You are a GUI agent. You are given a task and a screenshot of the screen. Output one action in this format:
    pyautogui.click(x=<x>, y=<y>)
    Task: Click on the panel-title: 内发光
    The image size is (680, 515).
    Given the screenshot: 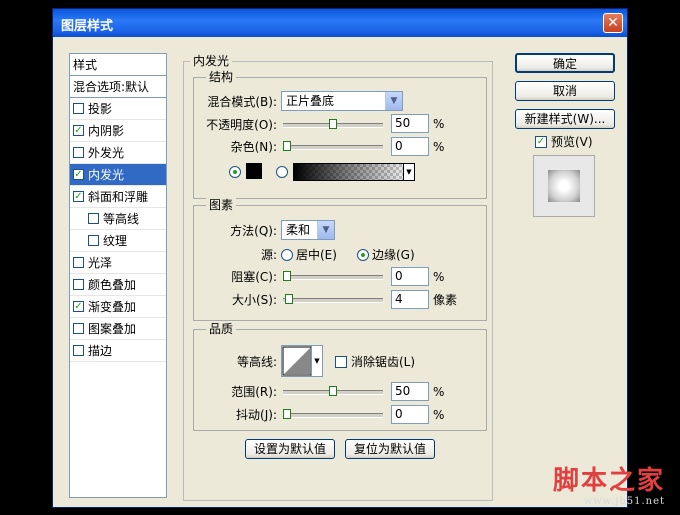 What is the action you would take?
    pyautogui.click(x=211, y=61)
    